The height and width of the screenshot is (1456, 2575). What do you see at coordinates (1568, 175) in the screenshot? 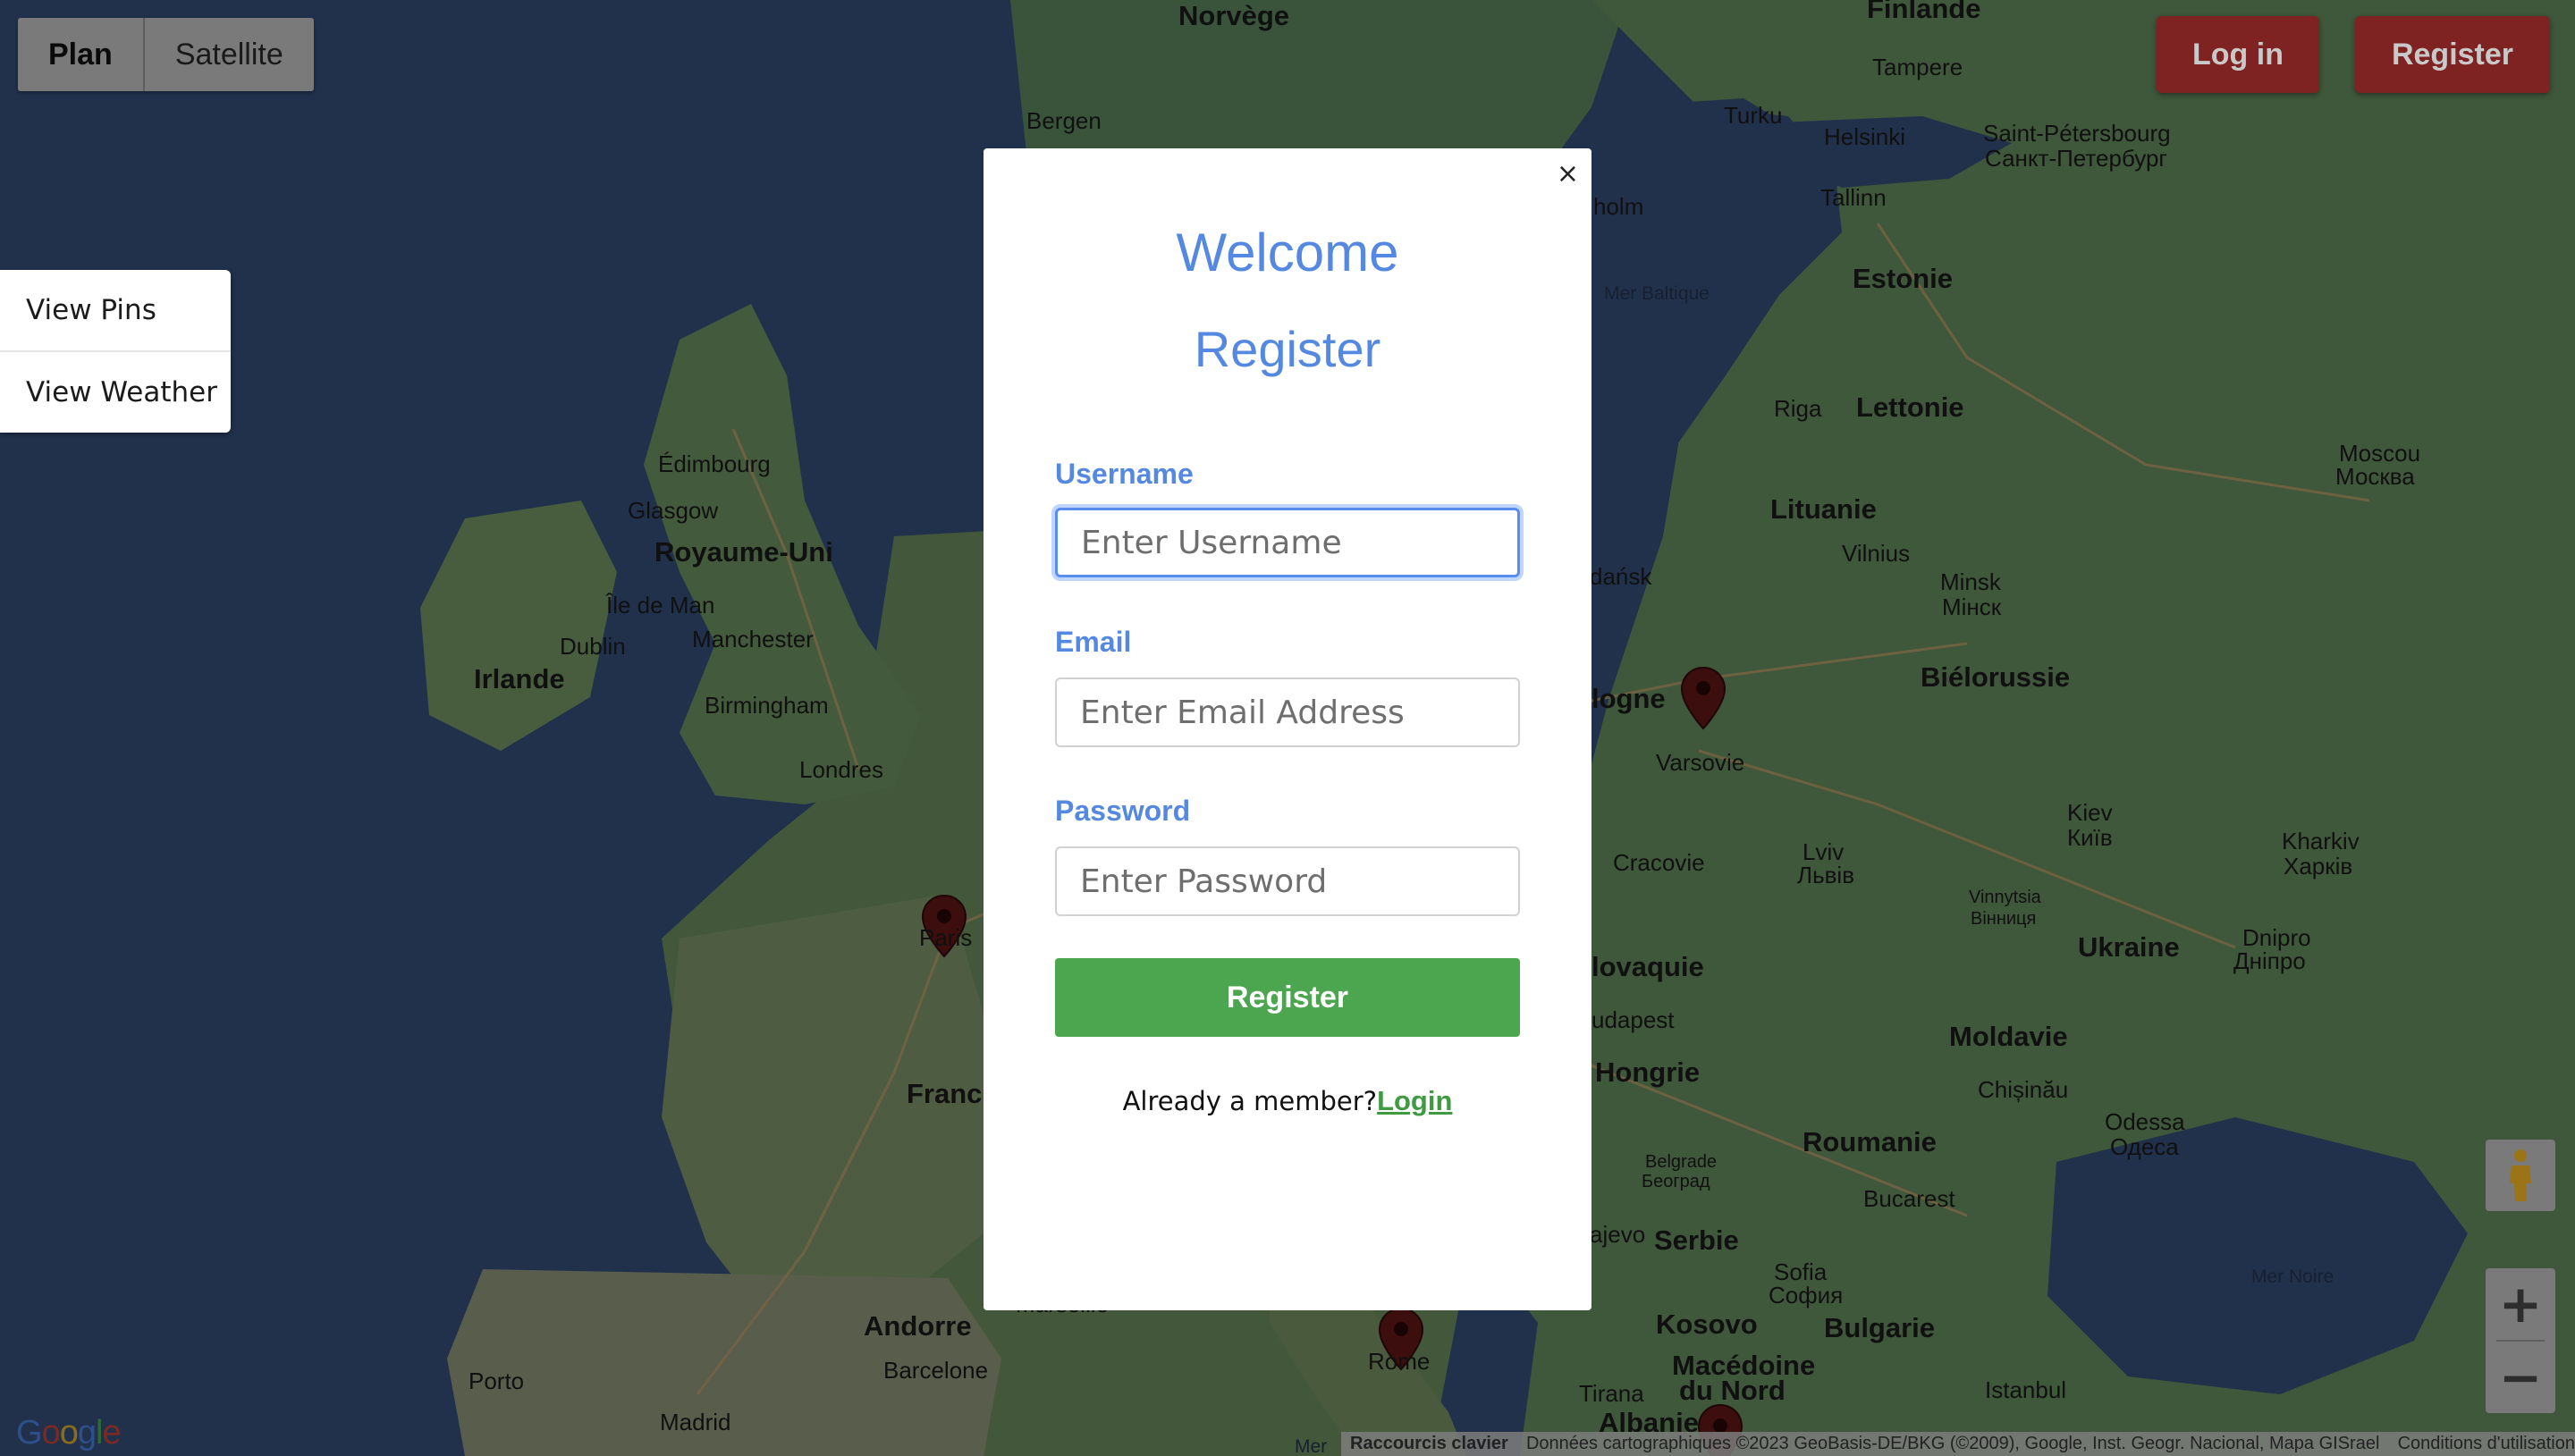
I see `close-icon: ×` at bounding box center [1568, 175].